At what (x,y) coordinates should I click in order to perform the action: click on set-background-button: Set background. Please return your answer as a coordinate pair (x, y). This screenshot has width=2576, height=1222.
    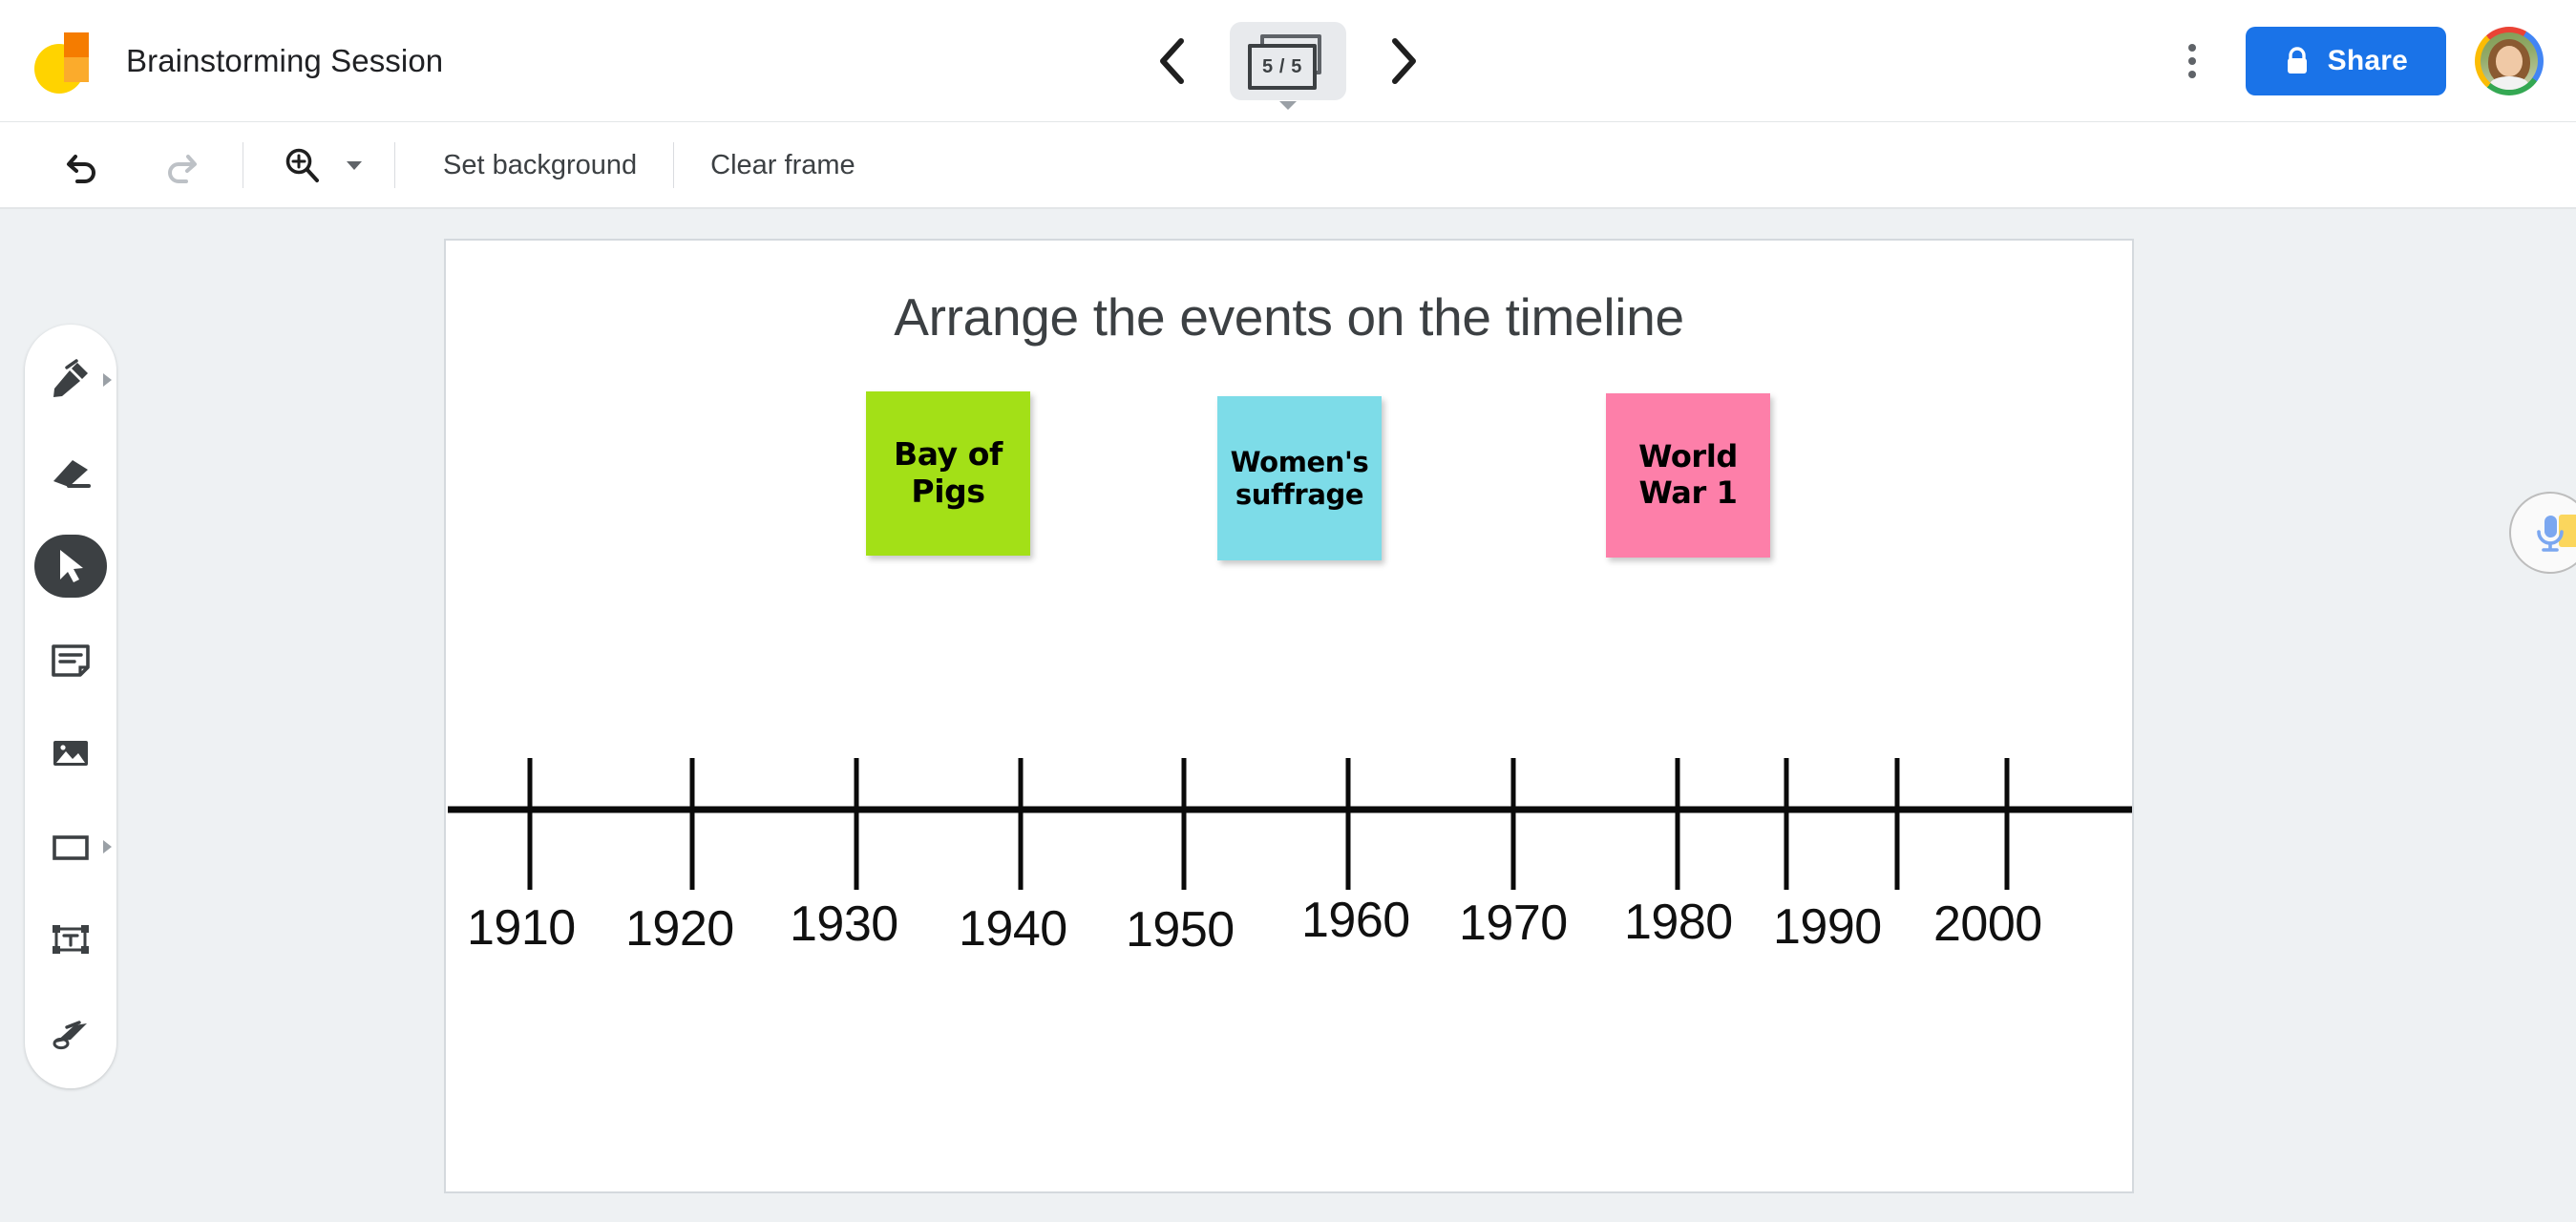
    Looking at the image, I should click on (540, 165).